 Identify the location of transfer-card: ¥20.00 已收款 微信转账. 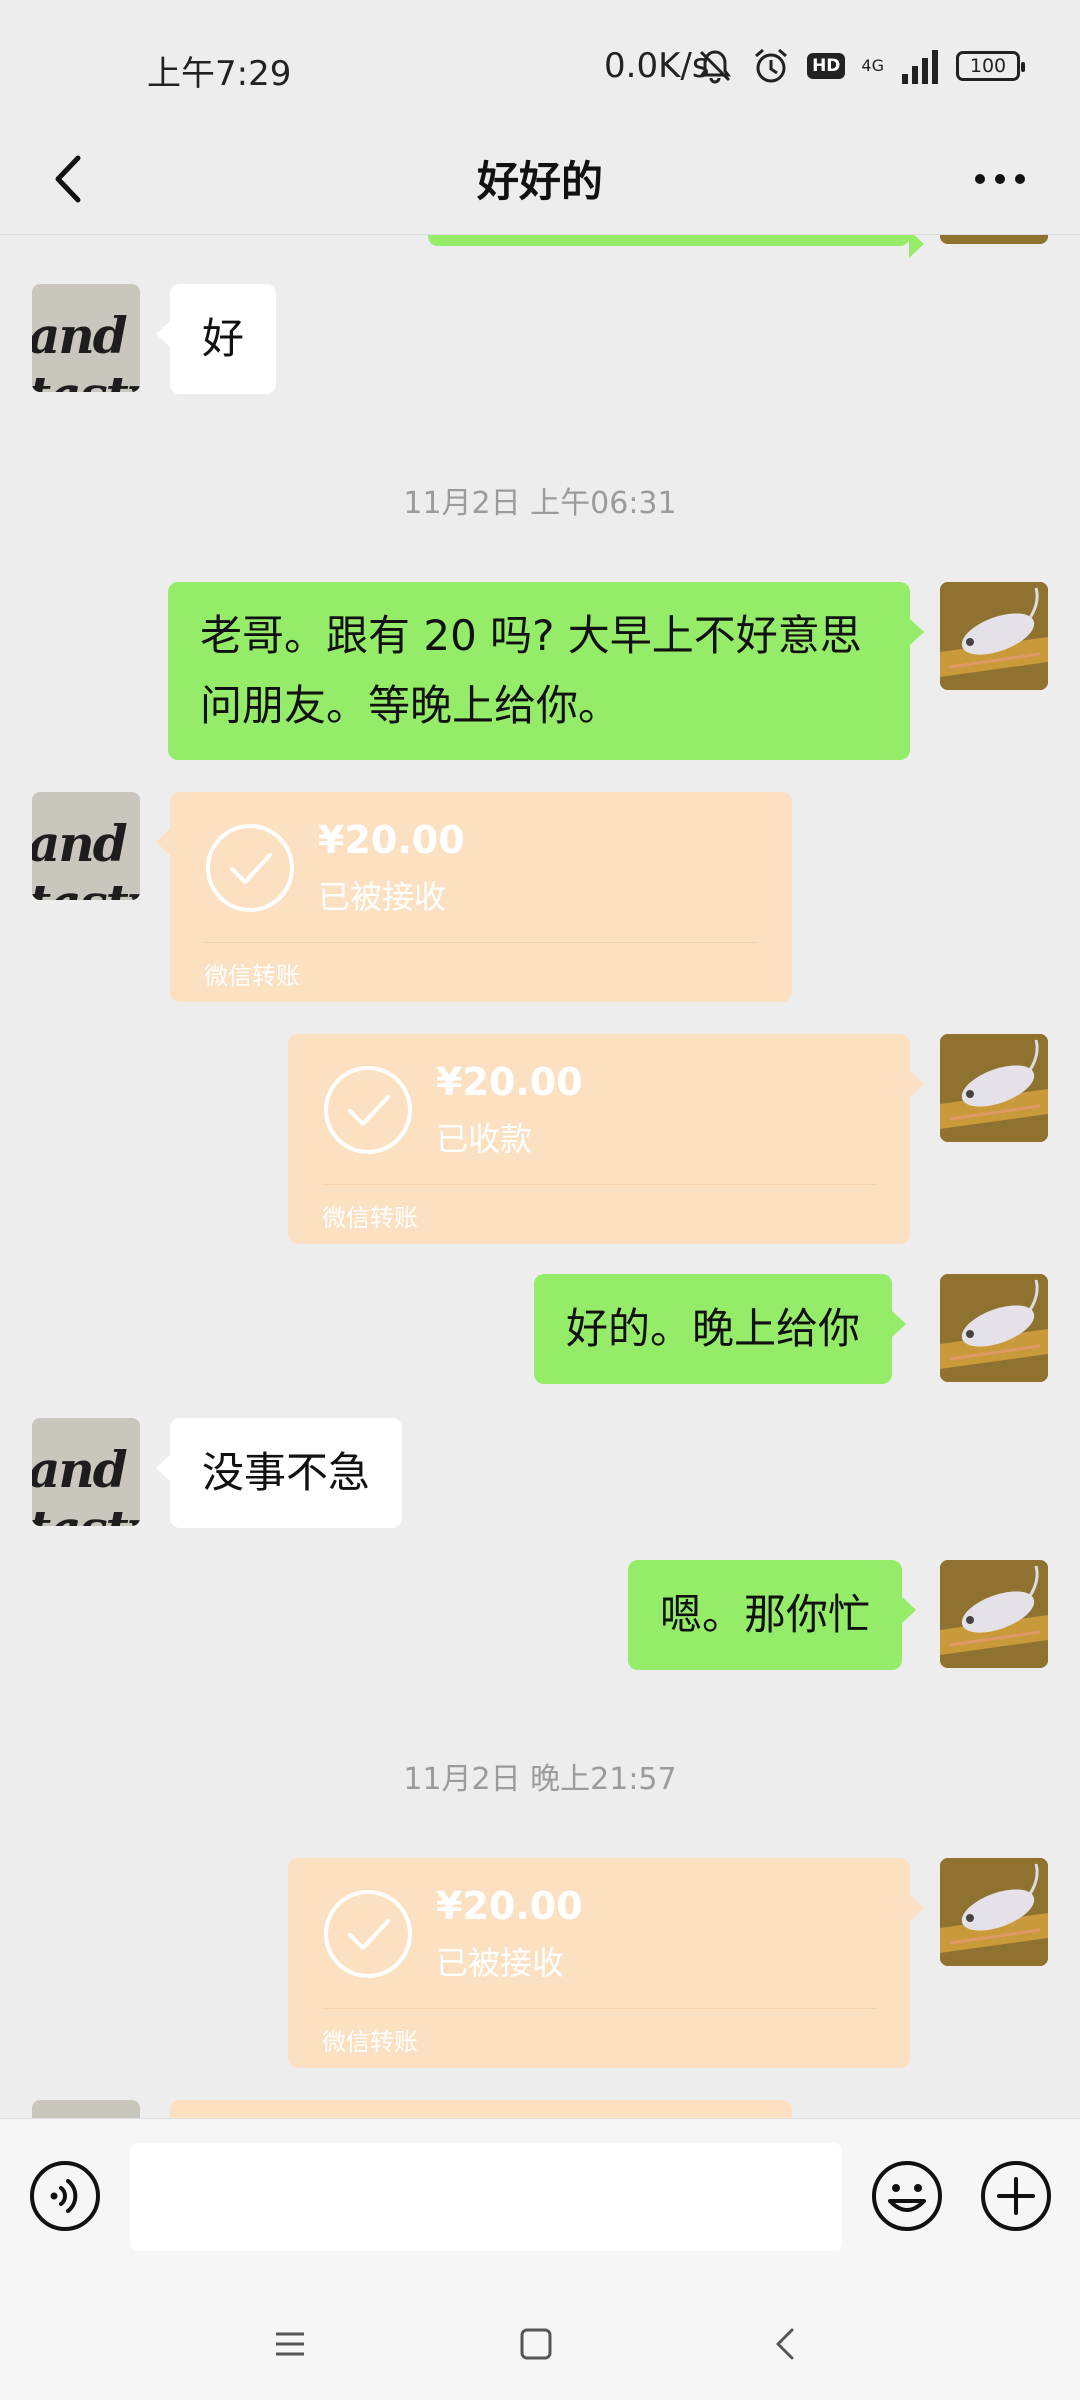
(606, 1139).